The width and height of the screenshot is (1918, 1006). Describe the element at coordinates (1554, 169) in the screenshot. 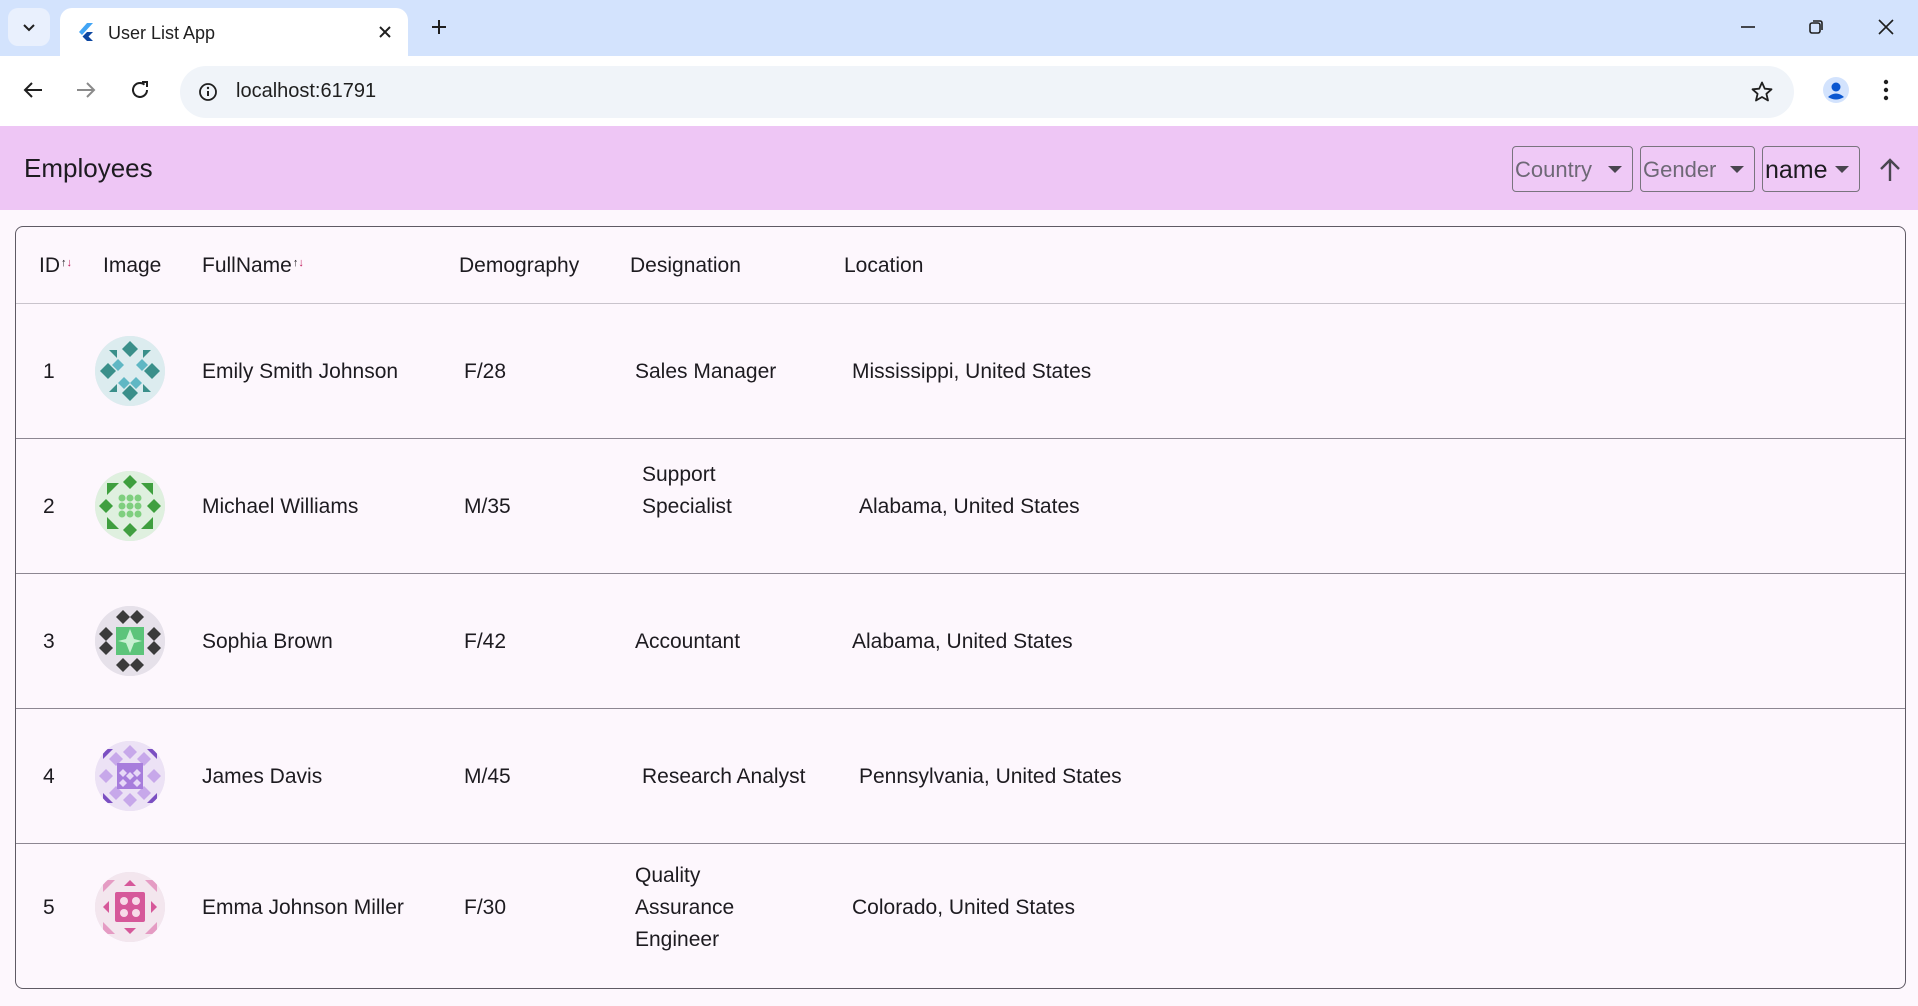

I see `country-dropdown-label: Country` at that location.